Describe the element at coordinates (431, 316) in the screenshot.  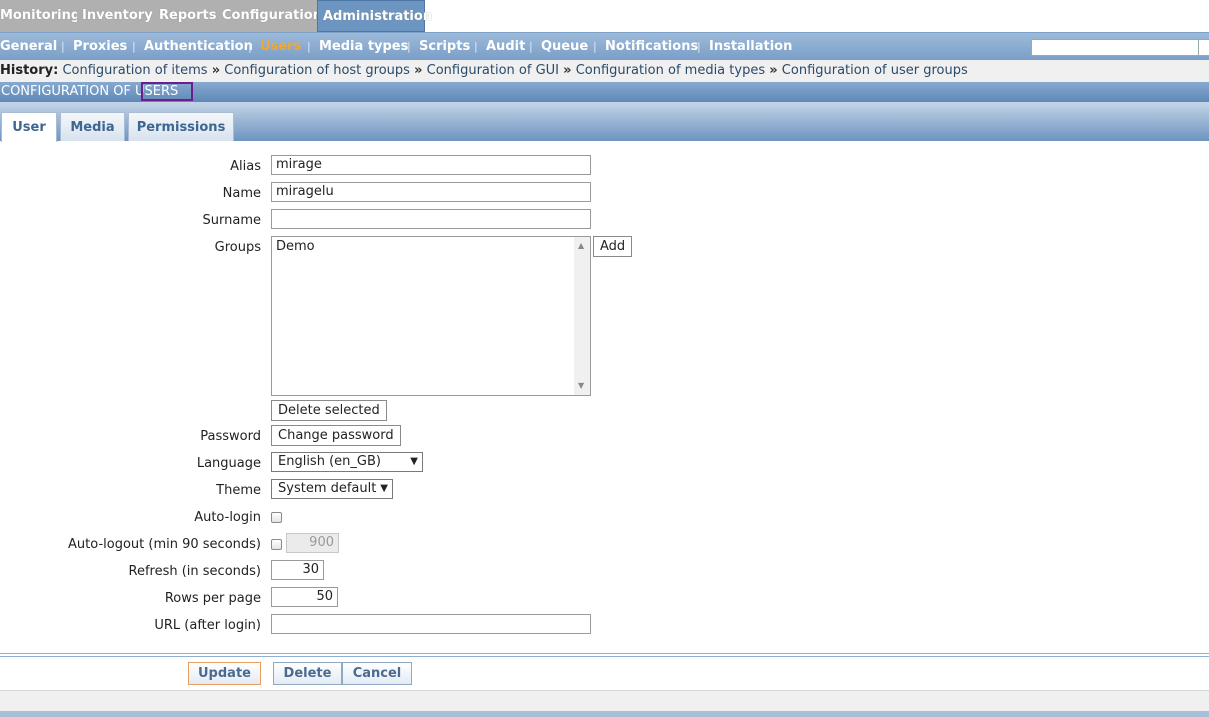
I see `groups-listbox: Demo ▲ ▼` at that location.